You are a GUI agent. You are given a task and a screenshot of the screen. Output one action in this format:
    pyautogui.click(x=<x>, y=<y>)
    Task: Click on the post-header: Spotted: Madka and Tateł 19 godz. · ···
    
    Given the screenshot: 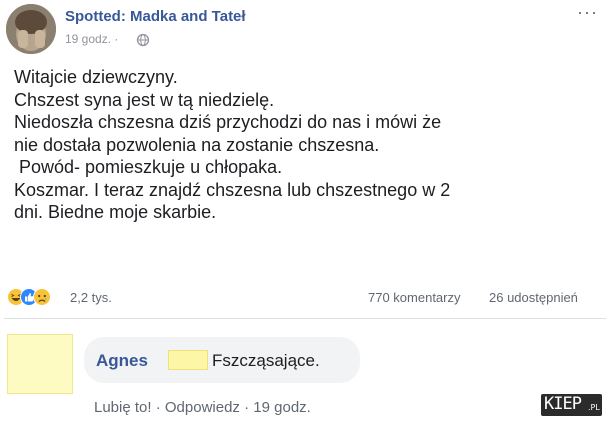 What is the action you would take?
    pyautogui.click(x=305, y=31)
    